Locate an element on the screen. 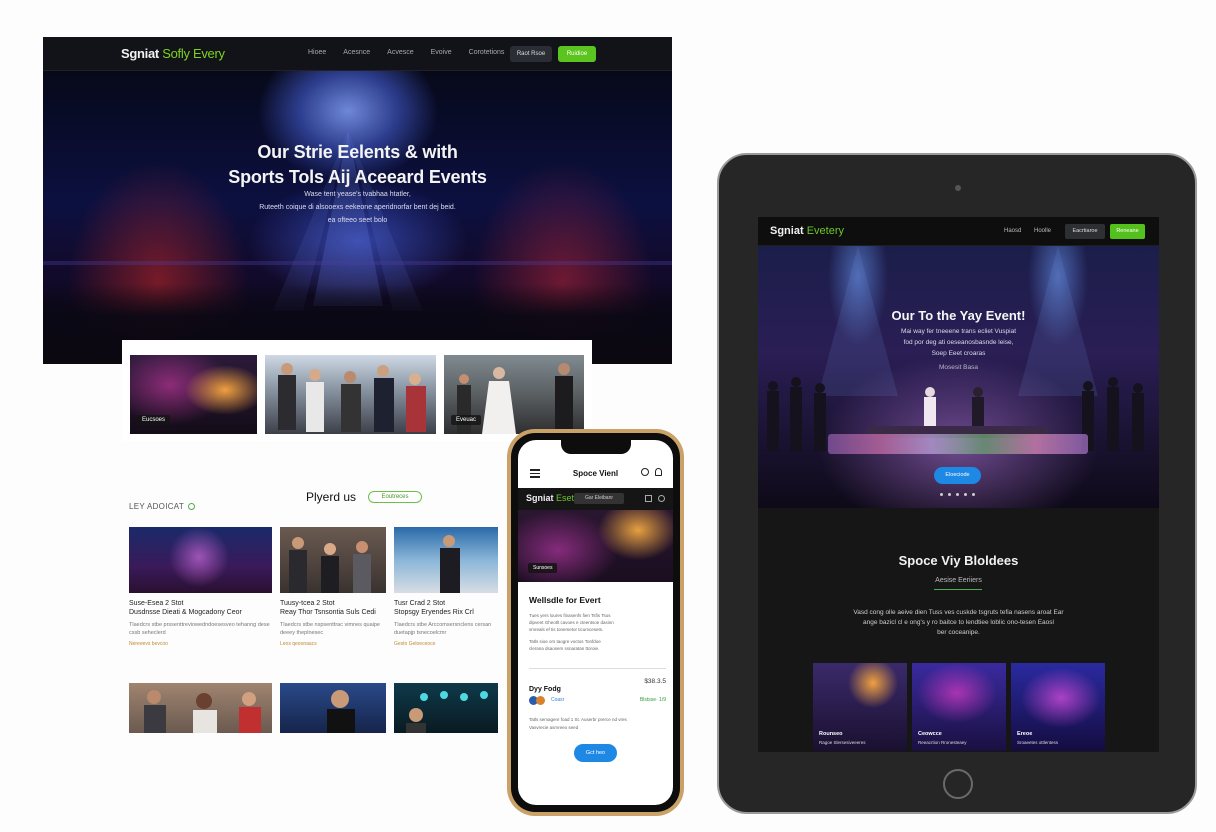 This screenshot has height=832, width=1216. gallery-card-tag: Eucsoes is located at coordinates (154, 420).